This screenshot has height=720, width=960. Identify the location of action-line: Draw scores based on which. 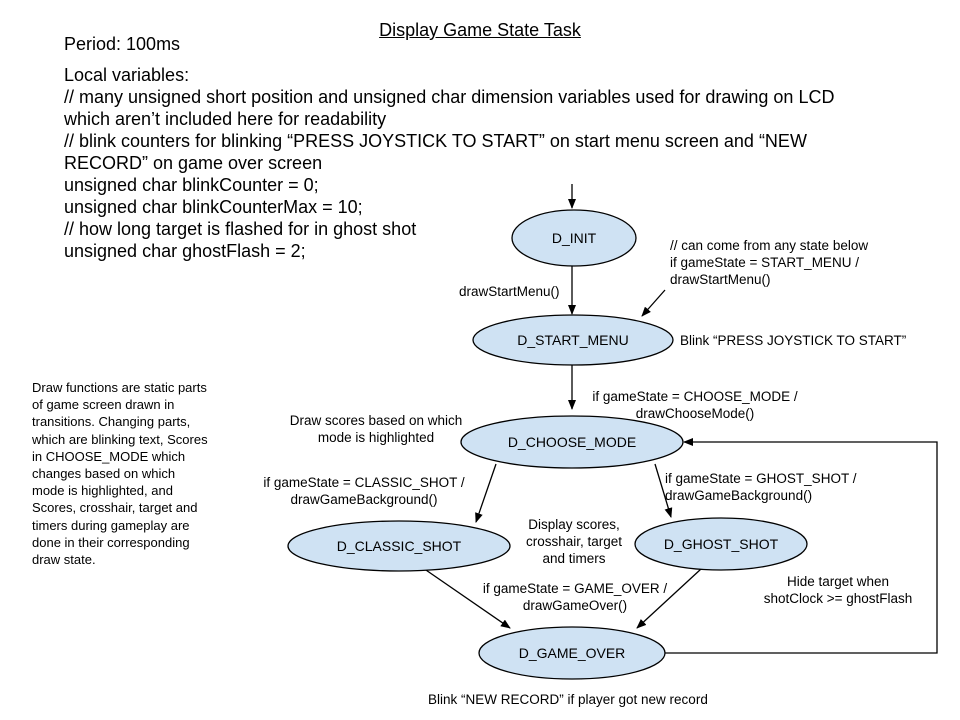
(376, 420).